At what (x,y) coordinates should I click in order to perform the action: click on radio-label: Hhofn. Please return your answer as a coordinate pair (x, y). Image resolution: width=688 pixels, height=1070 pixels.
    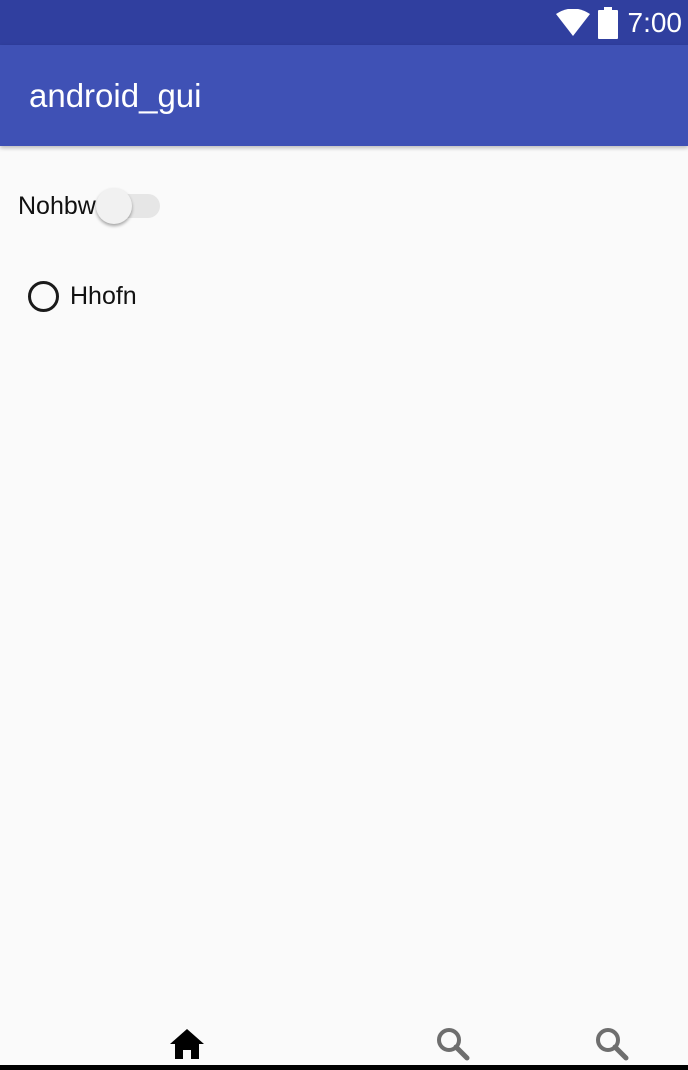
    Looking at the image, I should click on (103, 295).